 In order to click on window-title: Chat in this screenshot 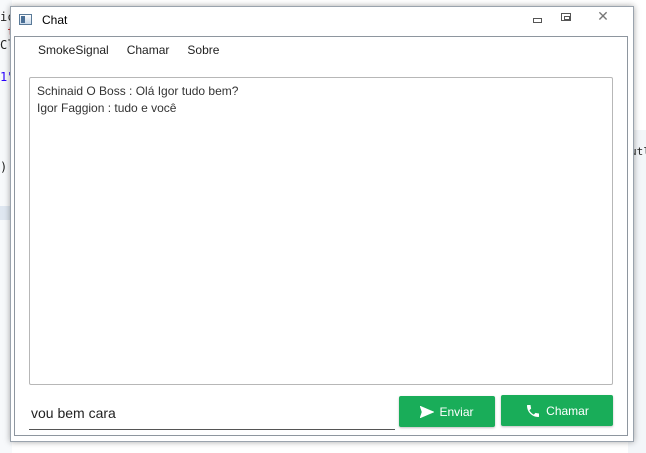, I will do `click(55, 20)`.